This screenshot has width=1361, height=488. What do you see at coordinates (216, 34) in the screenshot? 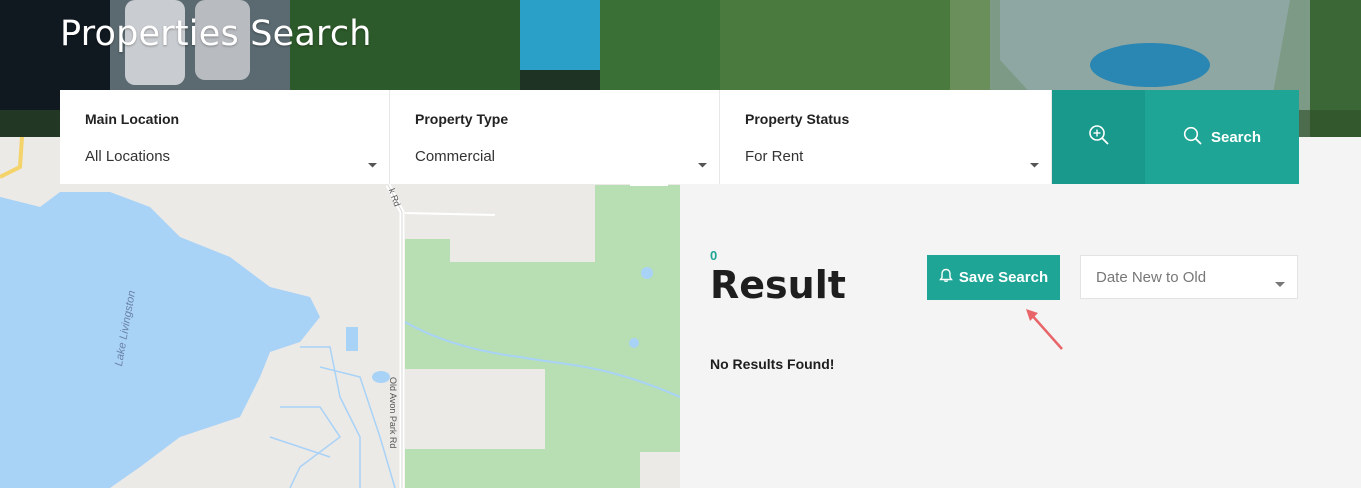
I see `page-title: Properties Search` at bounding box center [216, 34].